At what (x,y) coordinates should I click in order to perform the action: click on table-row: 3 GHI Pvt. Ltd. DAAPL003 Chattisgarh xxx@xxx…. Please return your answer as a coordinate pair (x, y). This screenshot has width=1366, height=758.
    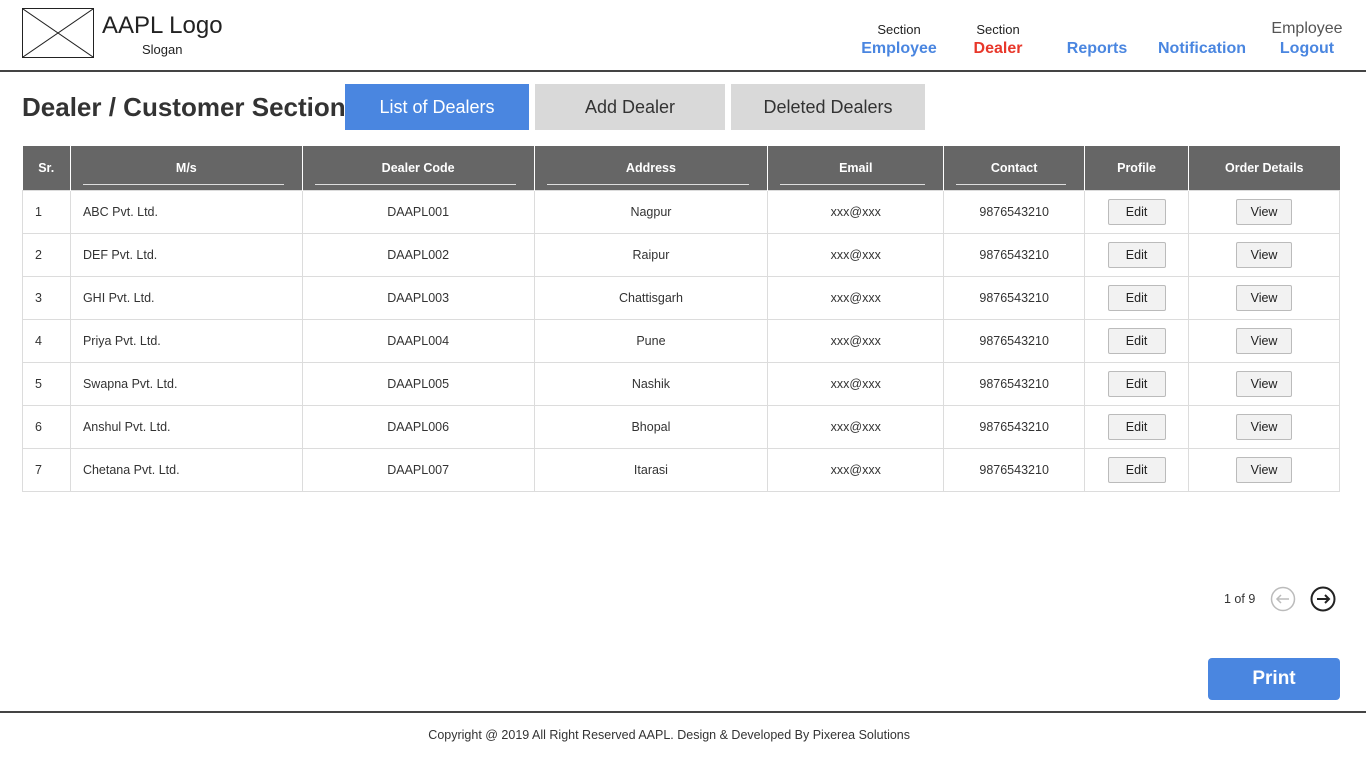
    Looking at the image, I should click on (681, 297).